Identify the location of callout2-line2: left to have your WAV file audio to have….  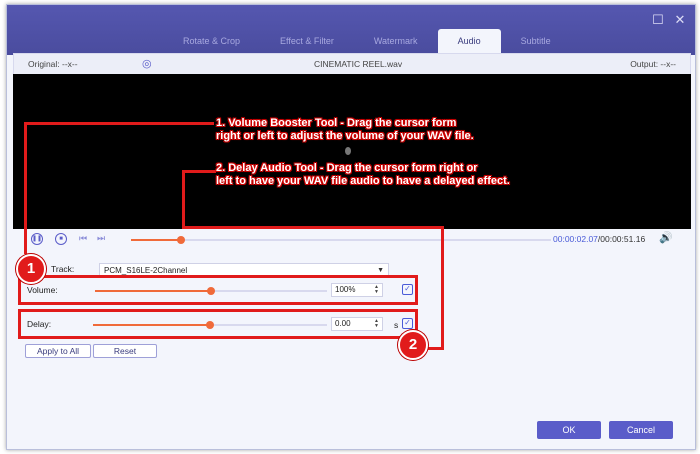
(363, 181).